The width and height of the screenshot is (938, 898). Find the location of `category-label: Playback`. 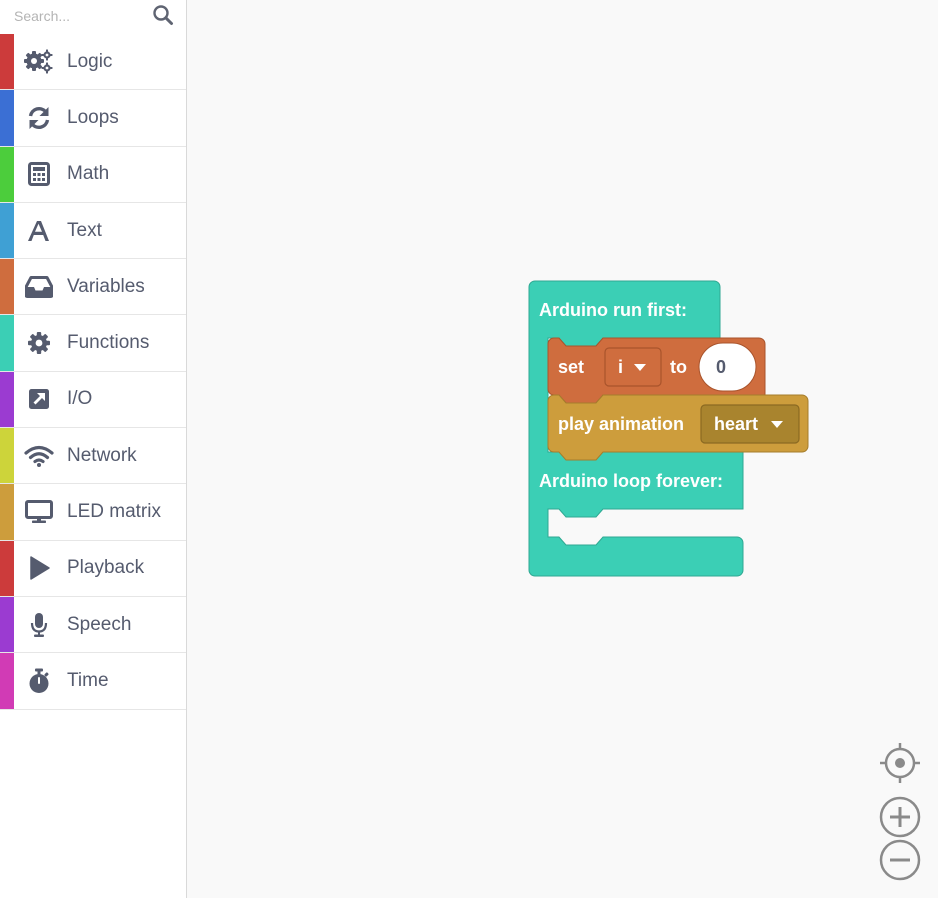

category-label: Playback is located at coordinates (106, 568).